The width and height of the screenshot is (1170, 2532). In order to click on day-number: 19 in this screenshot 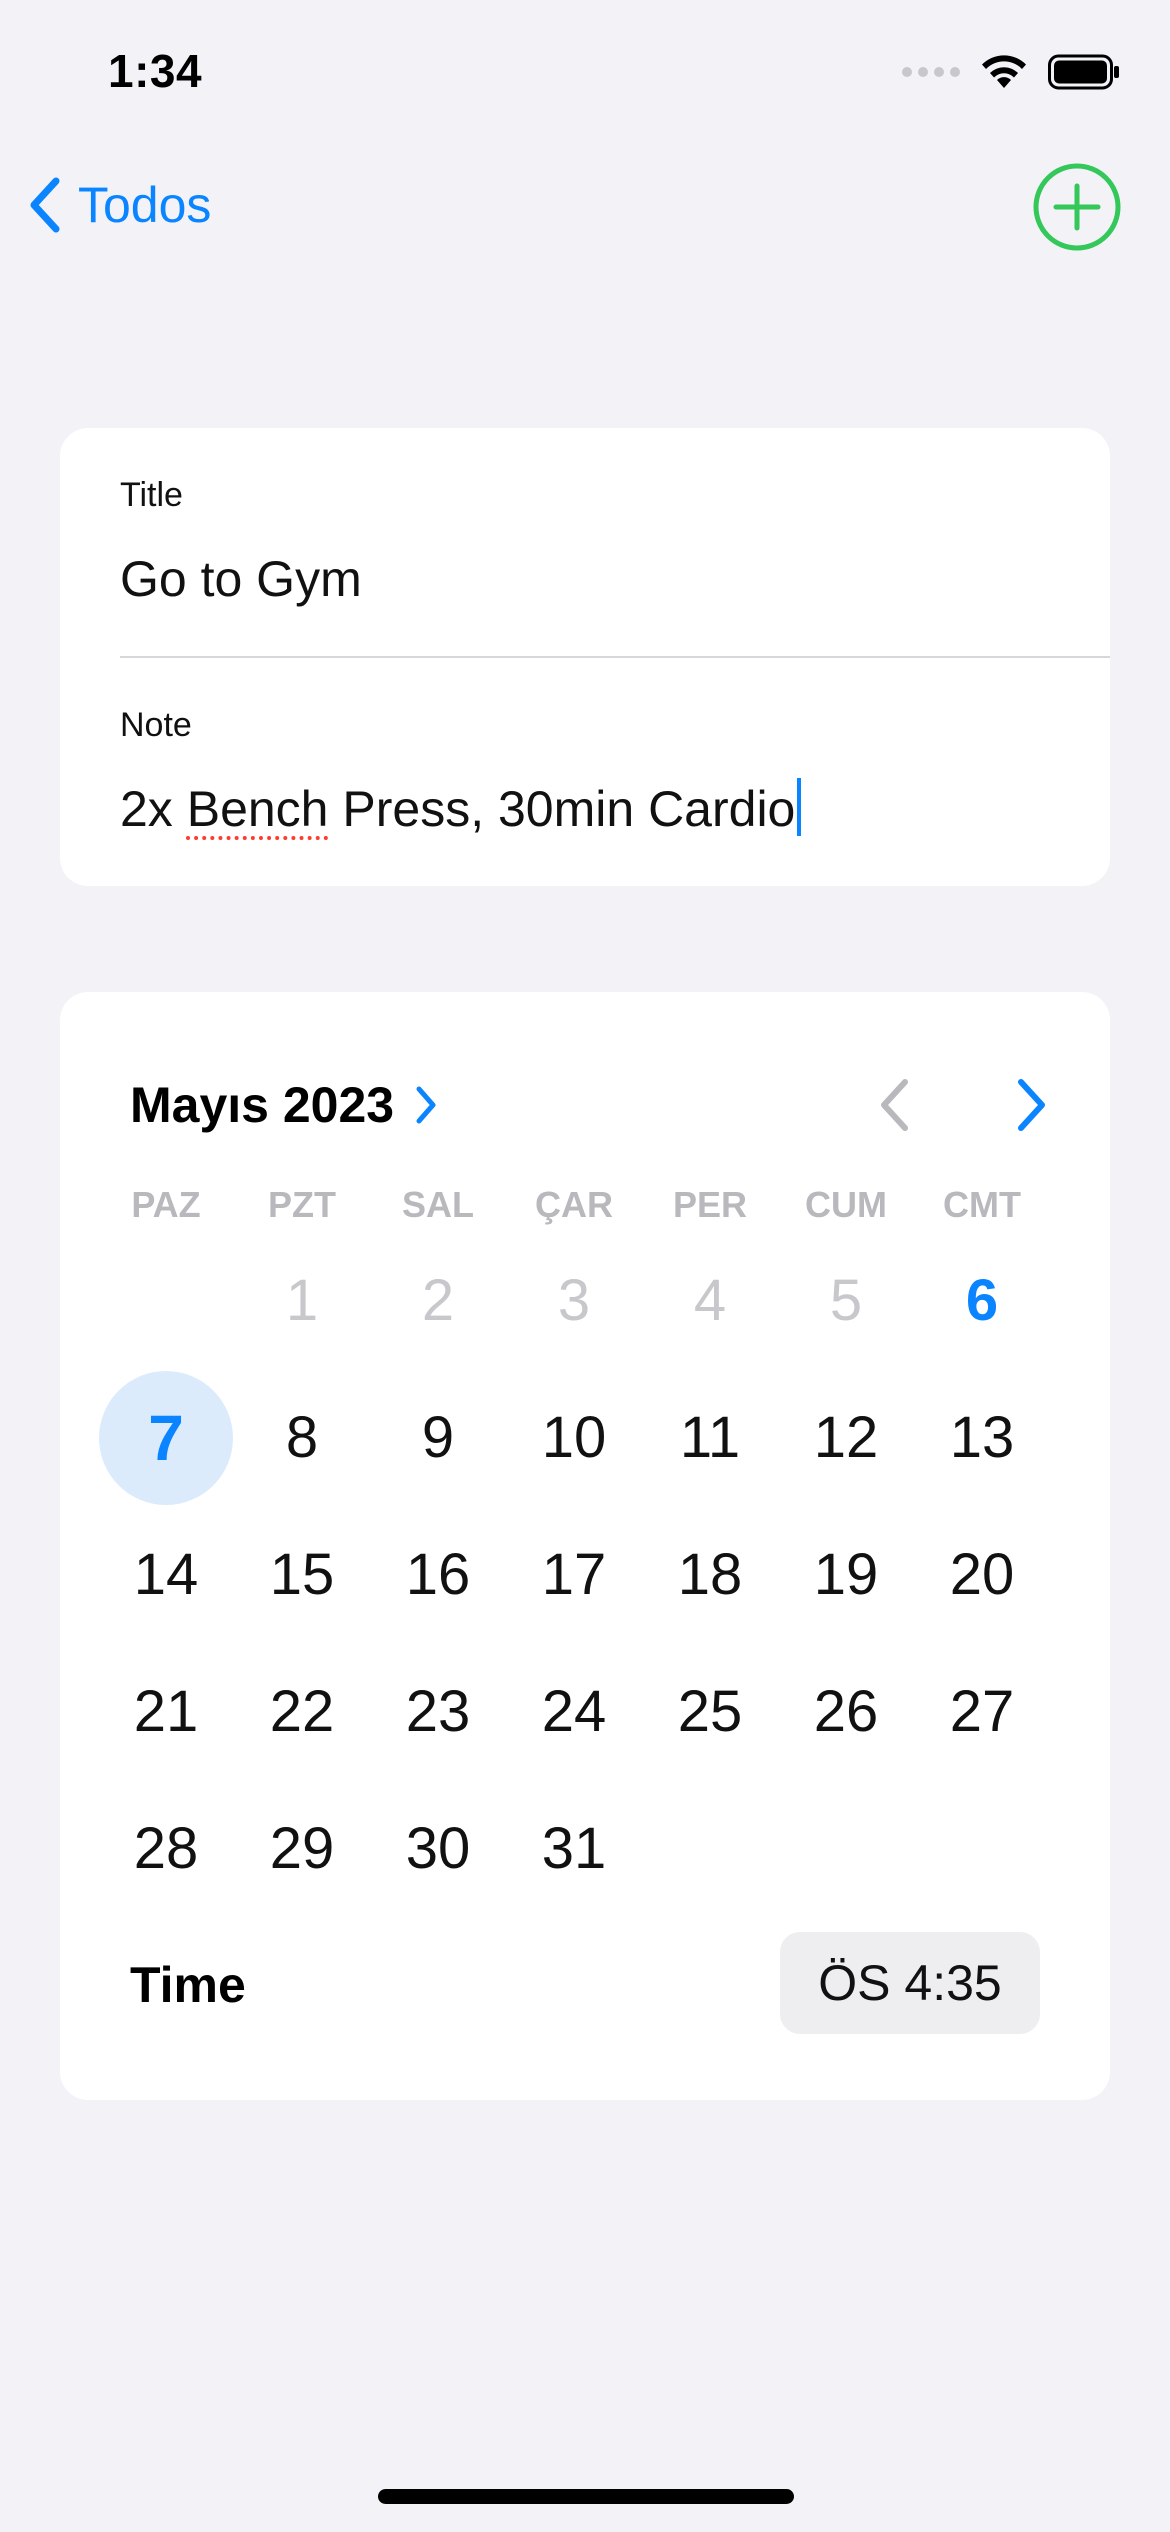, I will do `click(846, 1574)`.